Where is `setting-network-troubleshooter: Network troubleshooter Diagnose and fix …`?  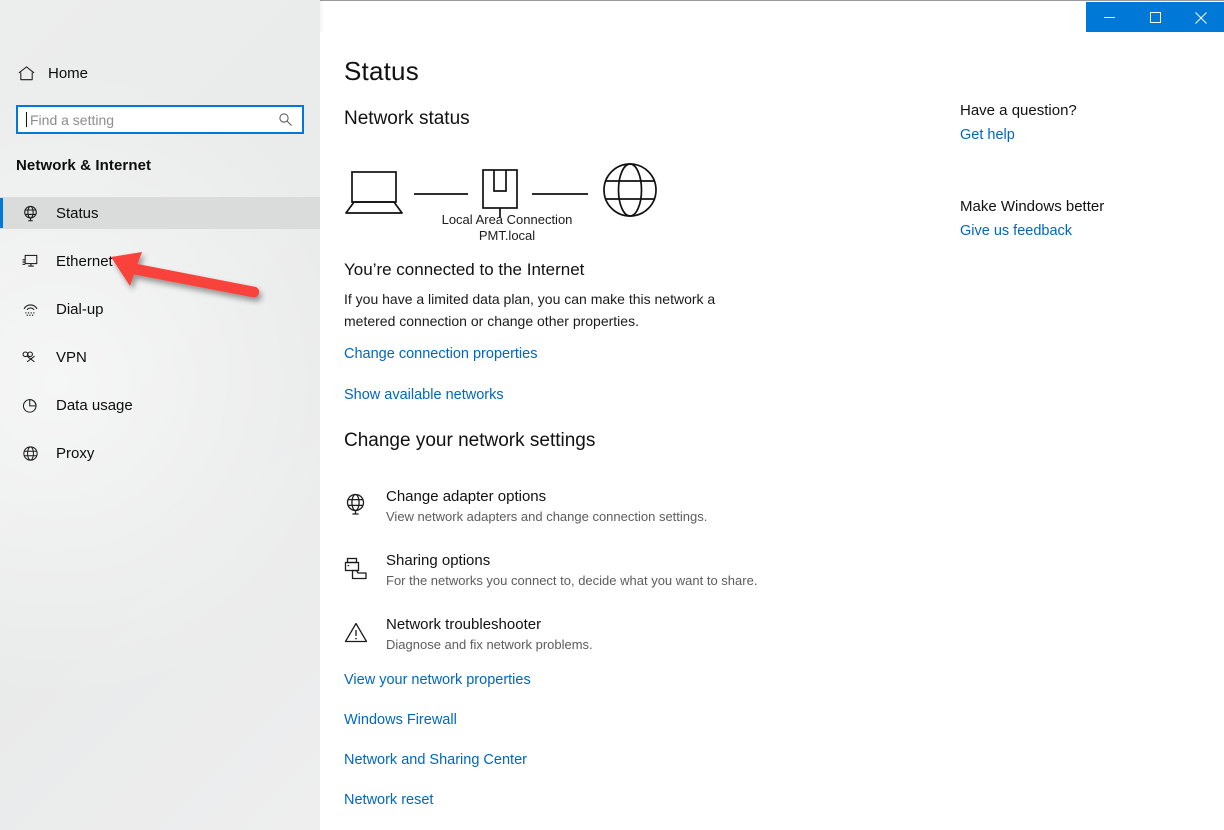 setting-network-troubleshooter: Network troubleshooter Diagnose and fix … is located at coordinates (602, 634).